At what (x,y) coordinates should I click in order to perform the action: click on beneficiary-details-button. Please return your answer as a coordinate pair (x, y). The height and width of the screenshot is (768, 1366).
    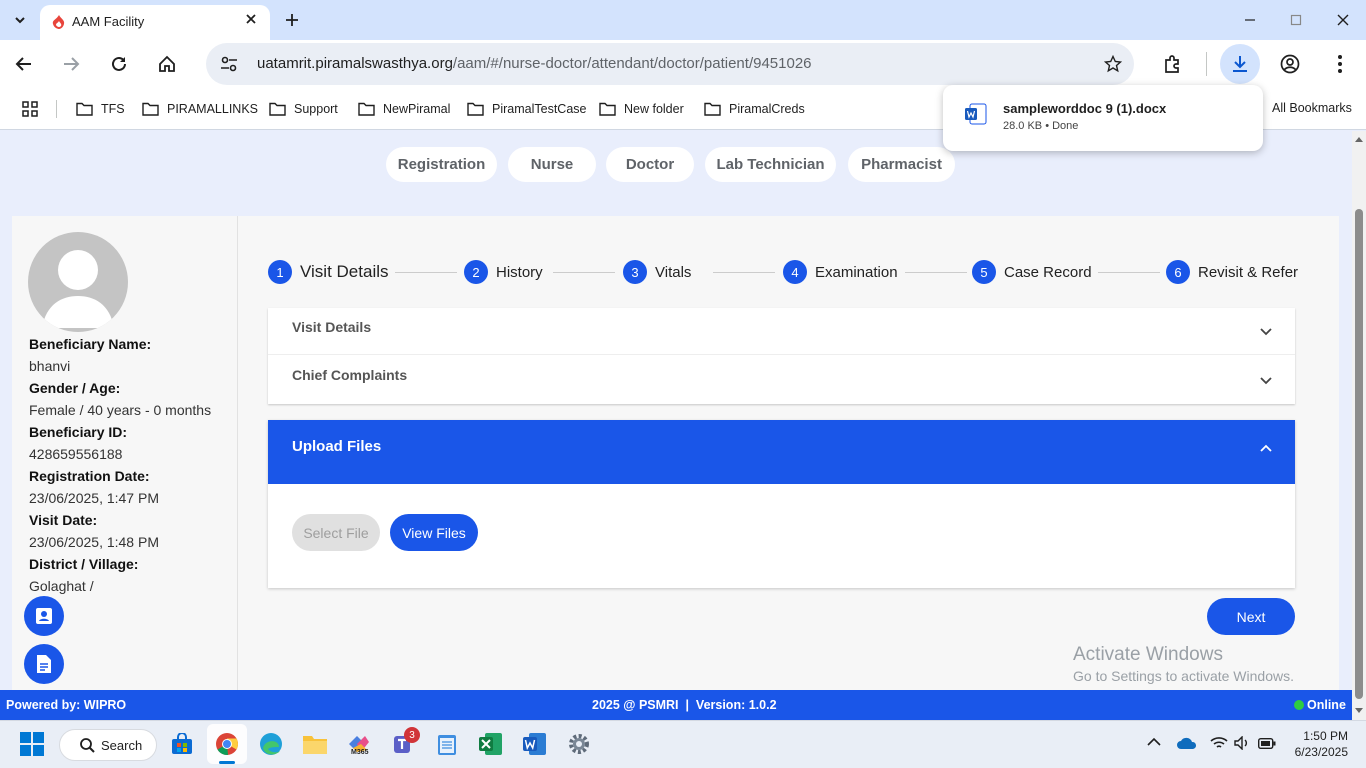
    Looking at the image, I should click on (44, 616).